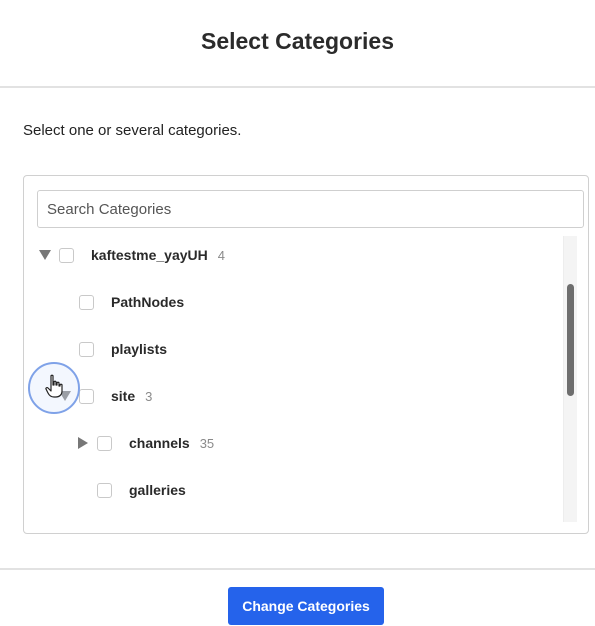 This screenshot has width=595, height=626. I want to click on tree-node-playlists: playlists, so click(123, 349).